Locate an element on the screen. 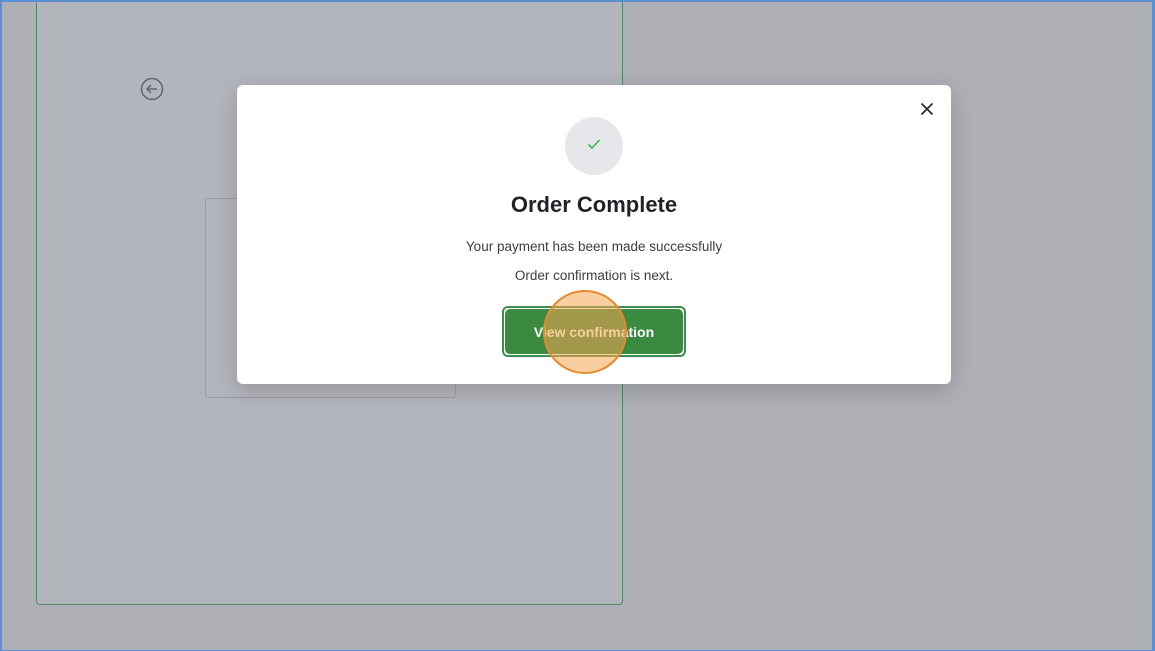 The height and width of the screenshot is (651, 1155). close-icon is located at coordinates (927, 111).